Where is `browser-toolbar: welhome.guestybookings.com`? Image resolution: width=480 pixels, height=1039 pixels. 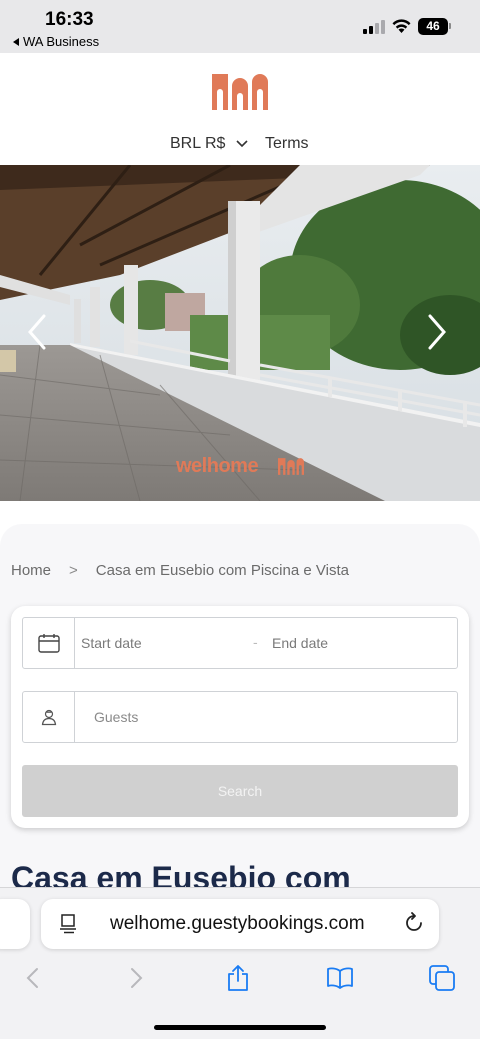
browser-toolbar: welhome.guestybookings.com is located at coordinates (240, 963).